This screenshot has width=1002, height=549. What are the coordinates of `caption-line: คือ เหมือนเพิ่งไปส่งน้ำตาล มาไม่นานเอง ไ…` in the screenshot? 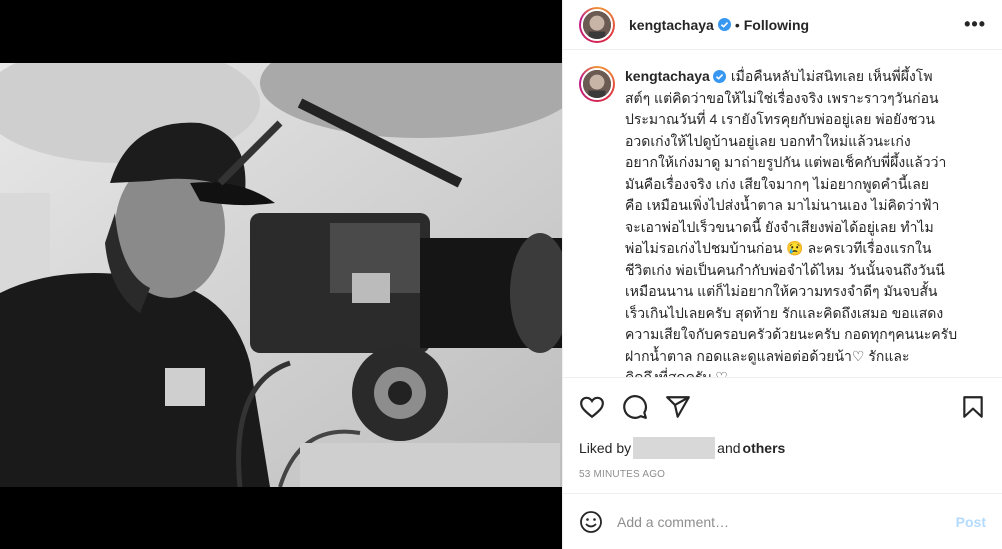 It's located at (782, 205).